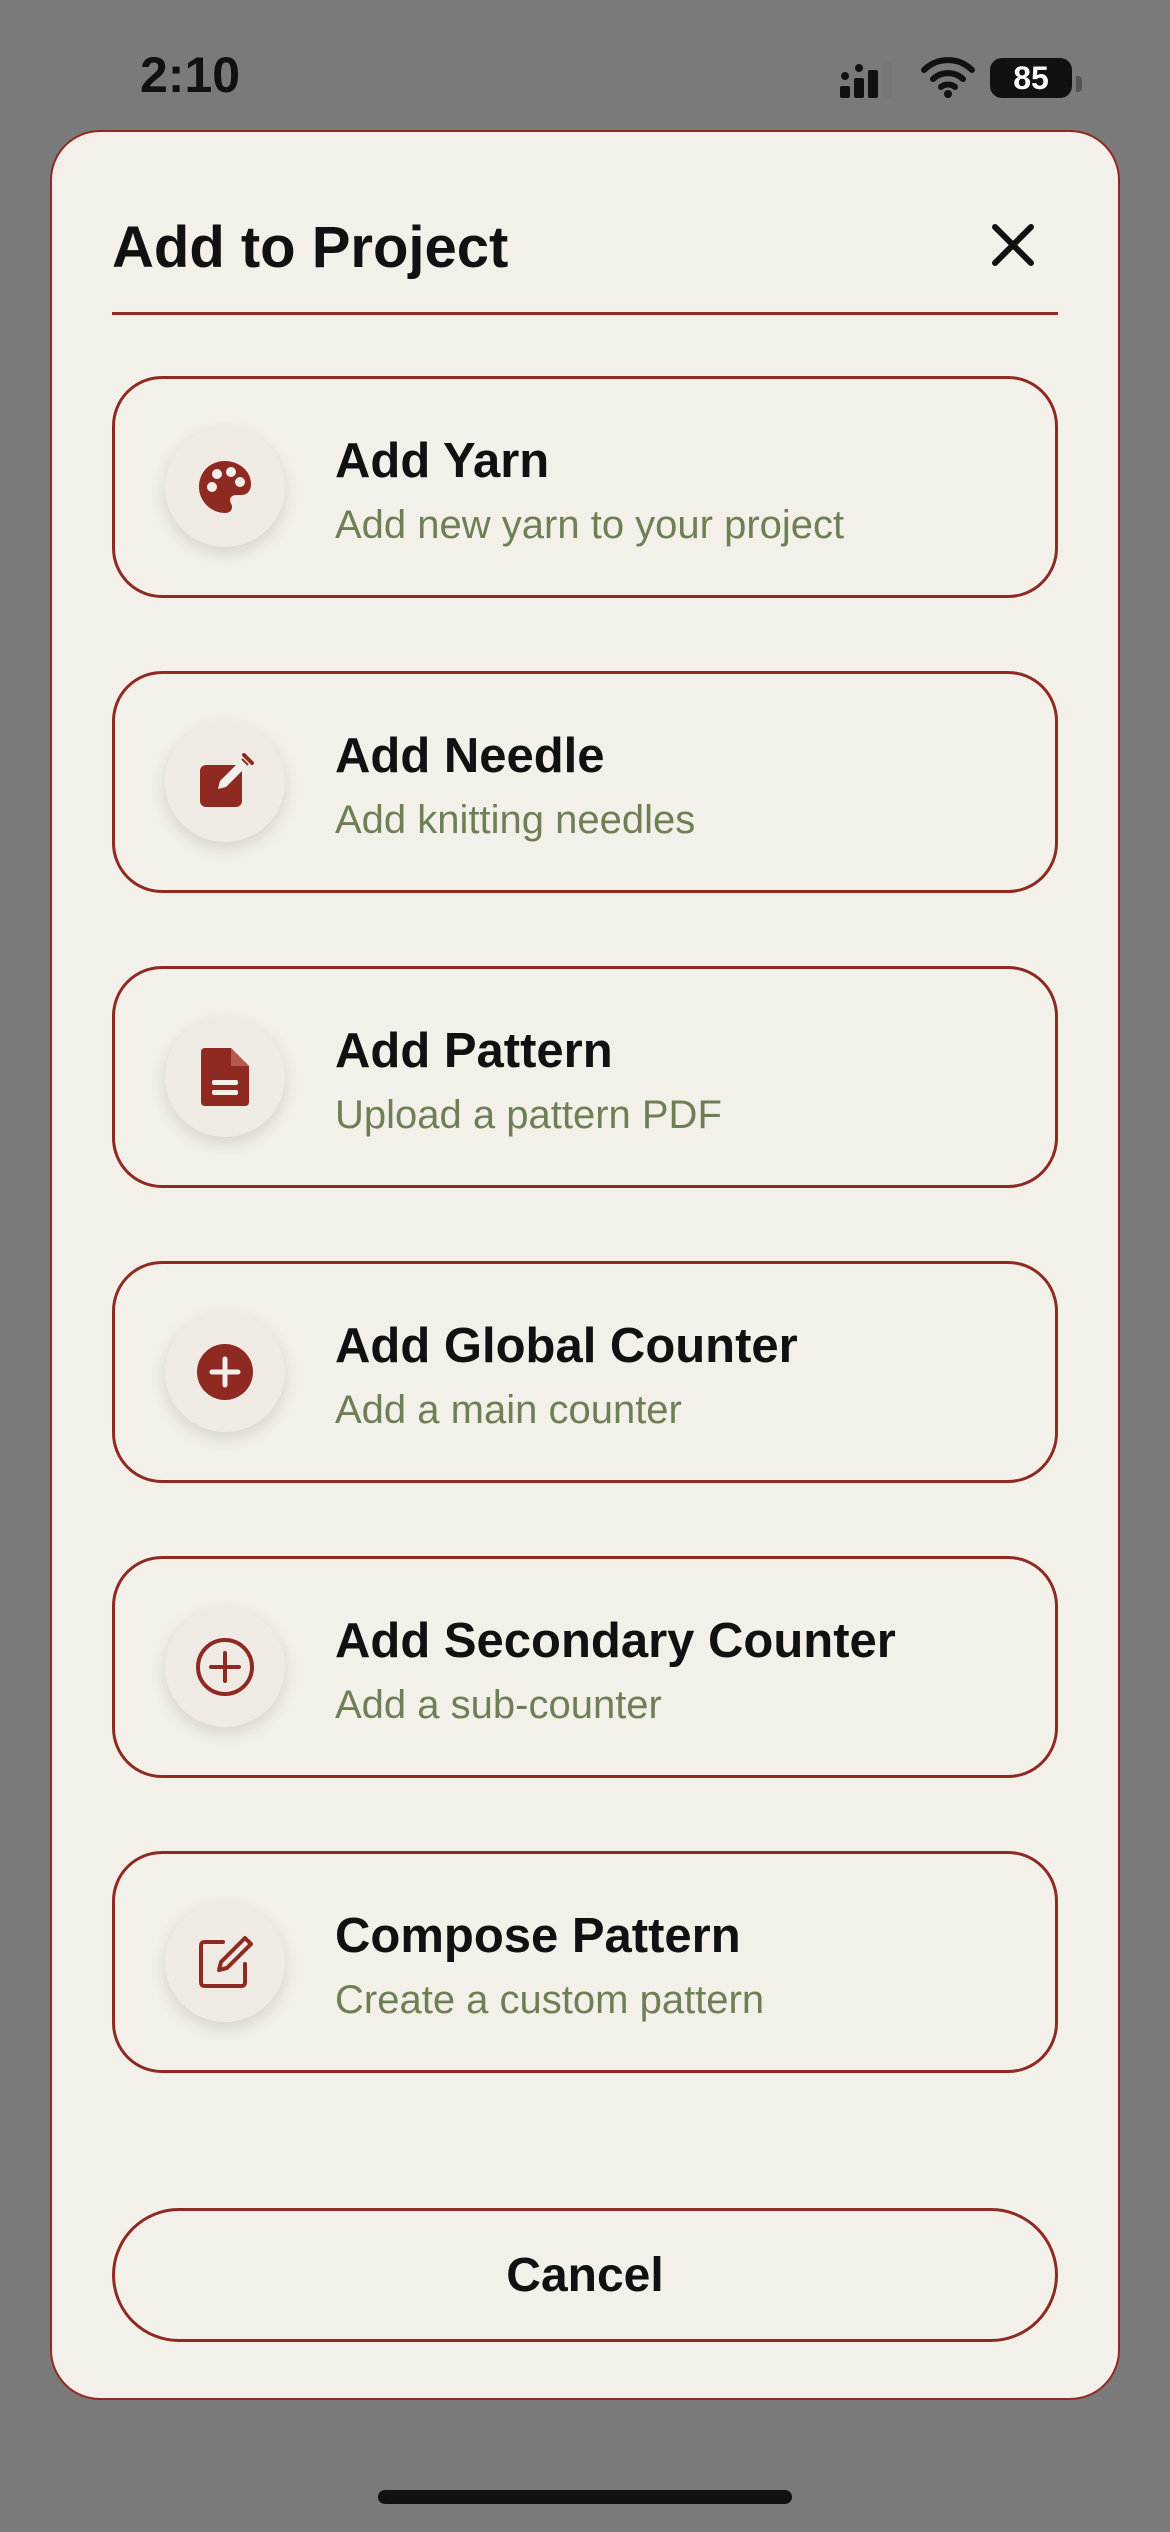  I want to click on status-bar: 2:10 85, so click(585, 75).